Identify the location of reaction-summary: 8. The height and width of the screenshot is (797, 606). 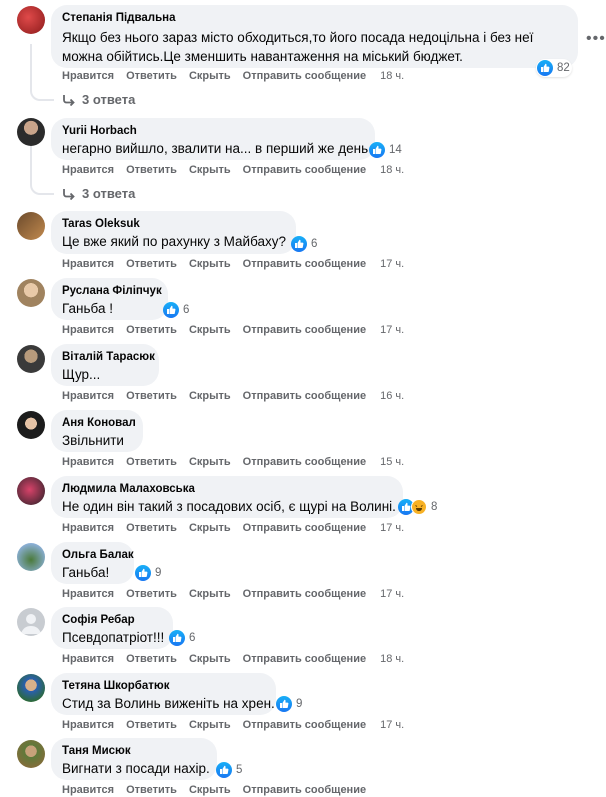
(418, 507).